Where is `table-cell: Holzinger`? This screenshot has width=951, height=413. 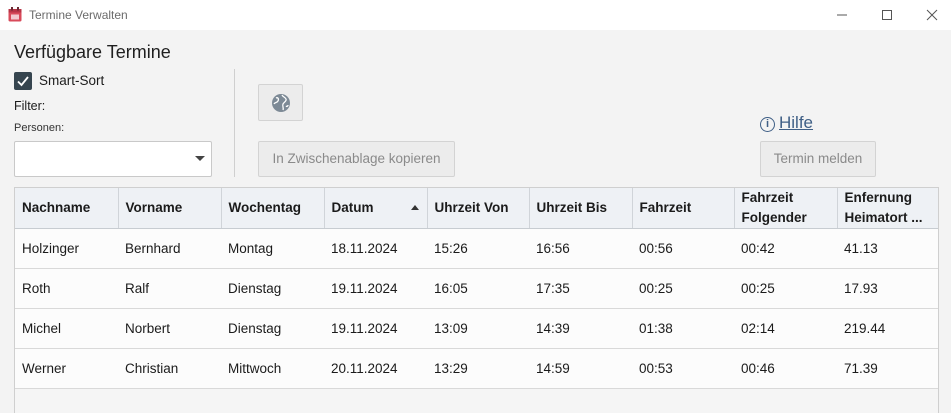
table-cell: Holzinger is located at coordinates (66, 248).